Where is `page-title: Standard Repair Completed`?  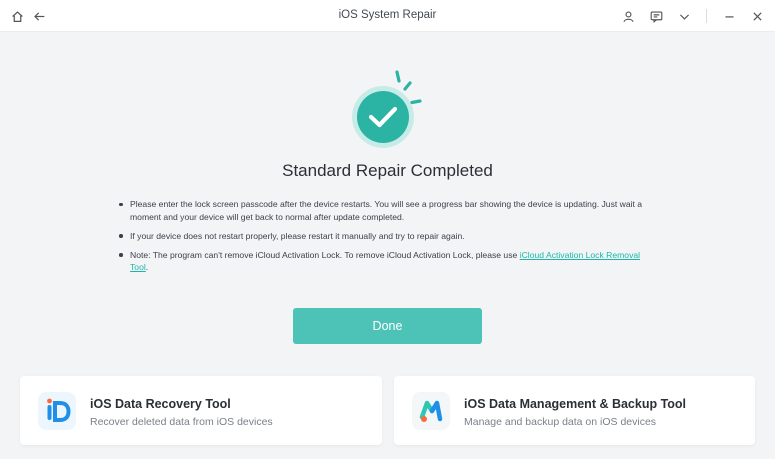 page-title: Standard Repair Completed is located at coordinates (387, 170).